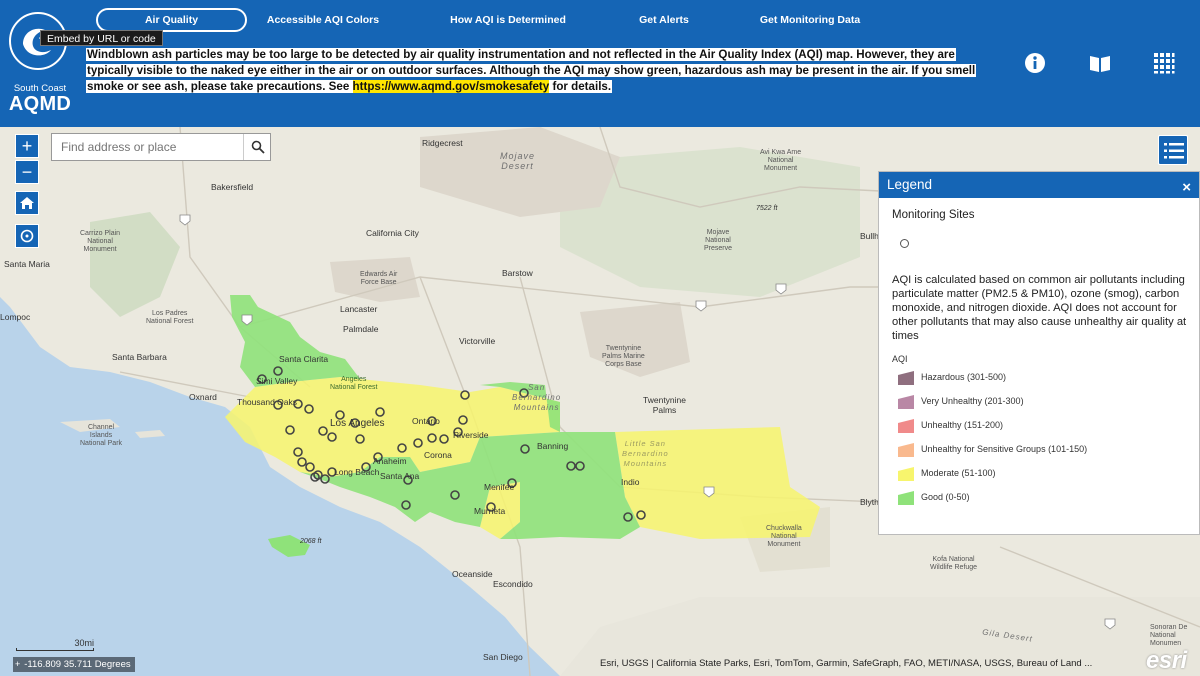  I want to click on home-button, so click(27, 203).